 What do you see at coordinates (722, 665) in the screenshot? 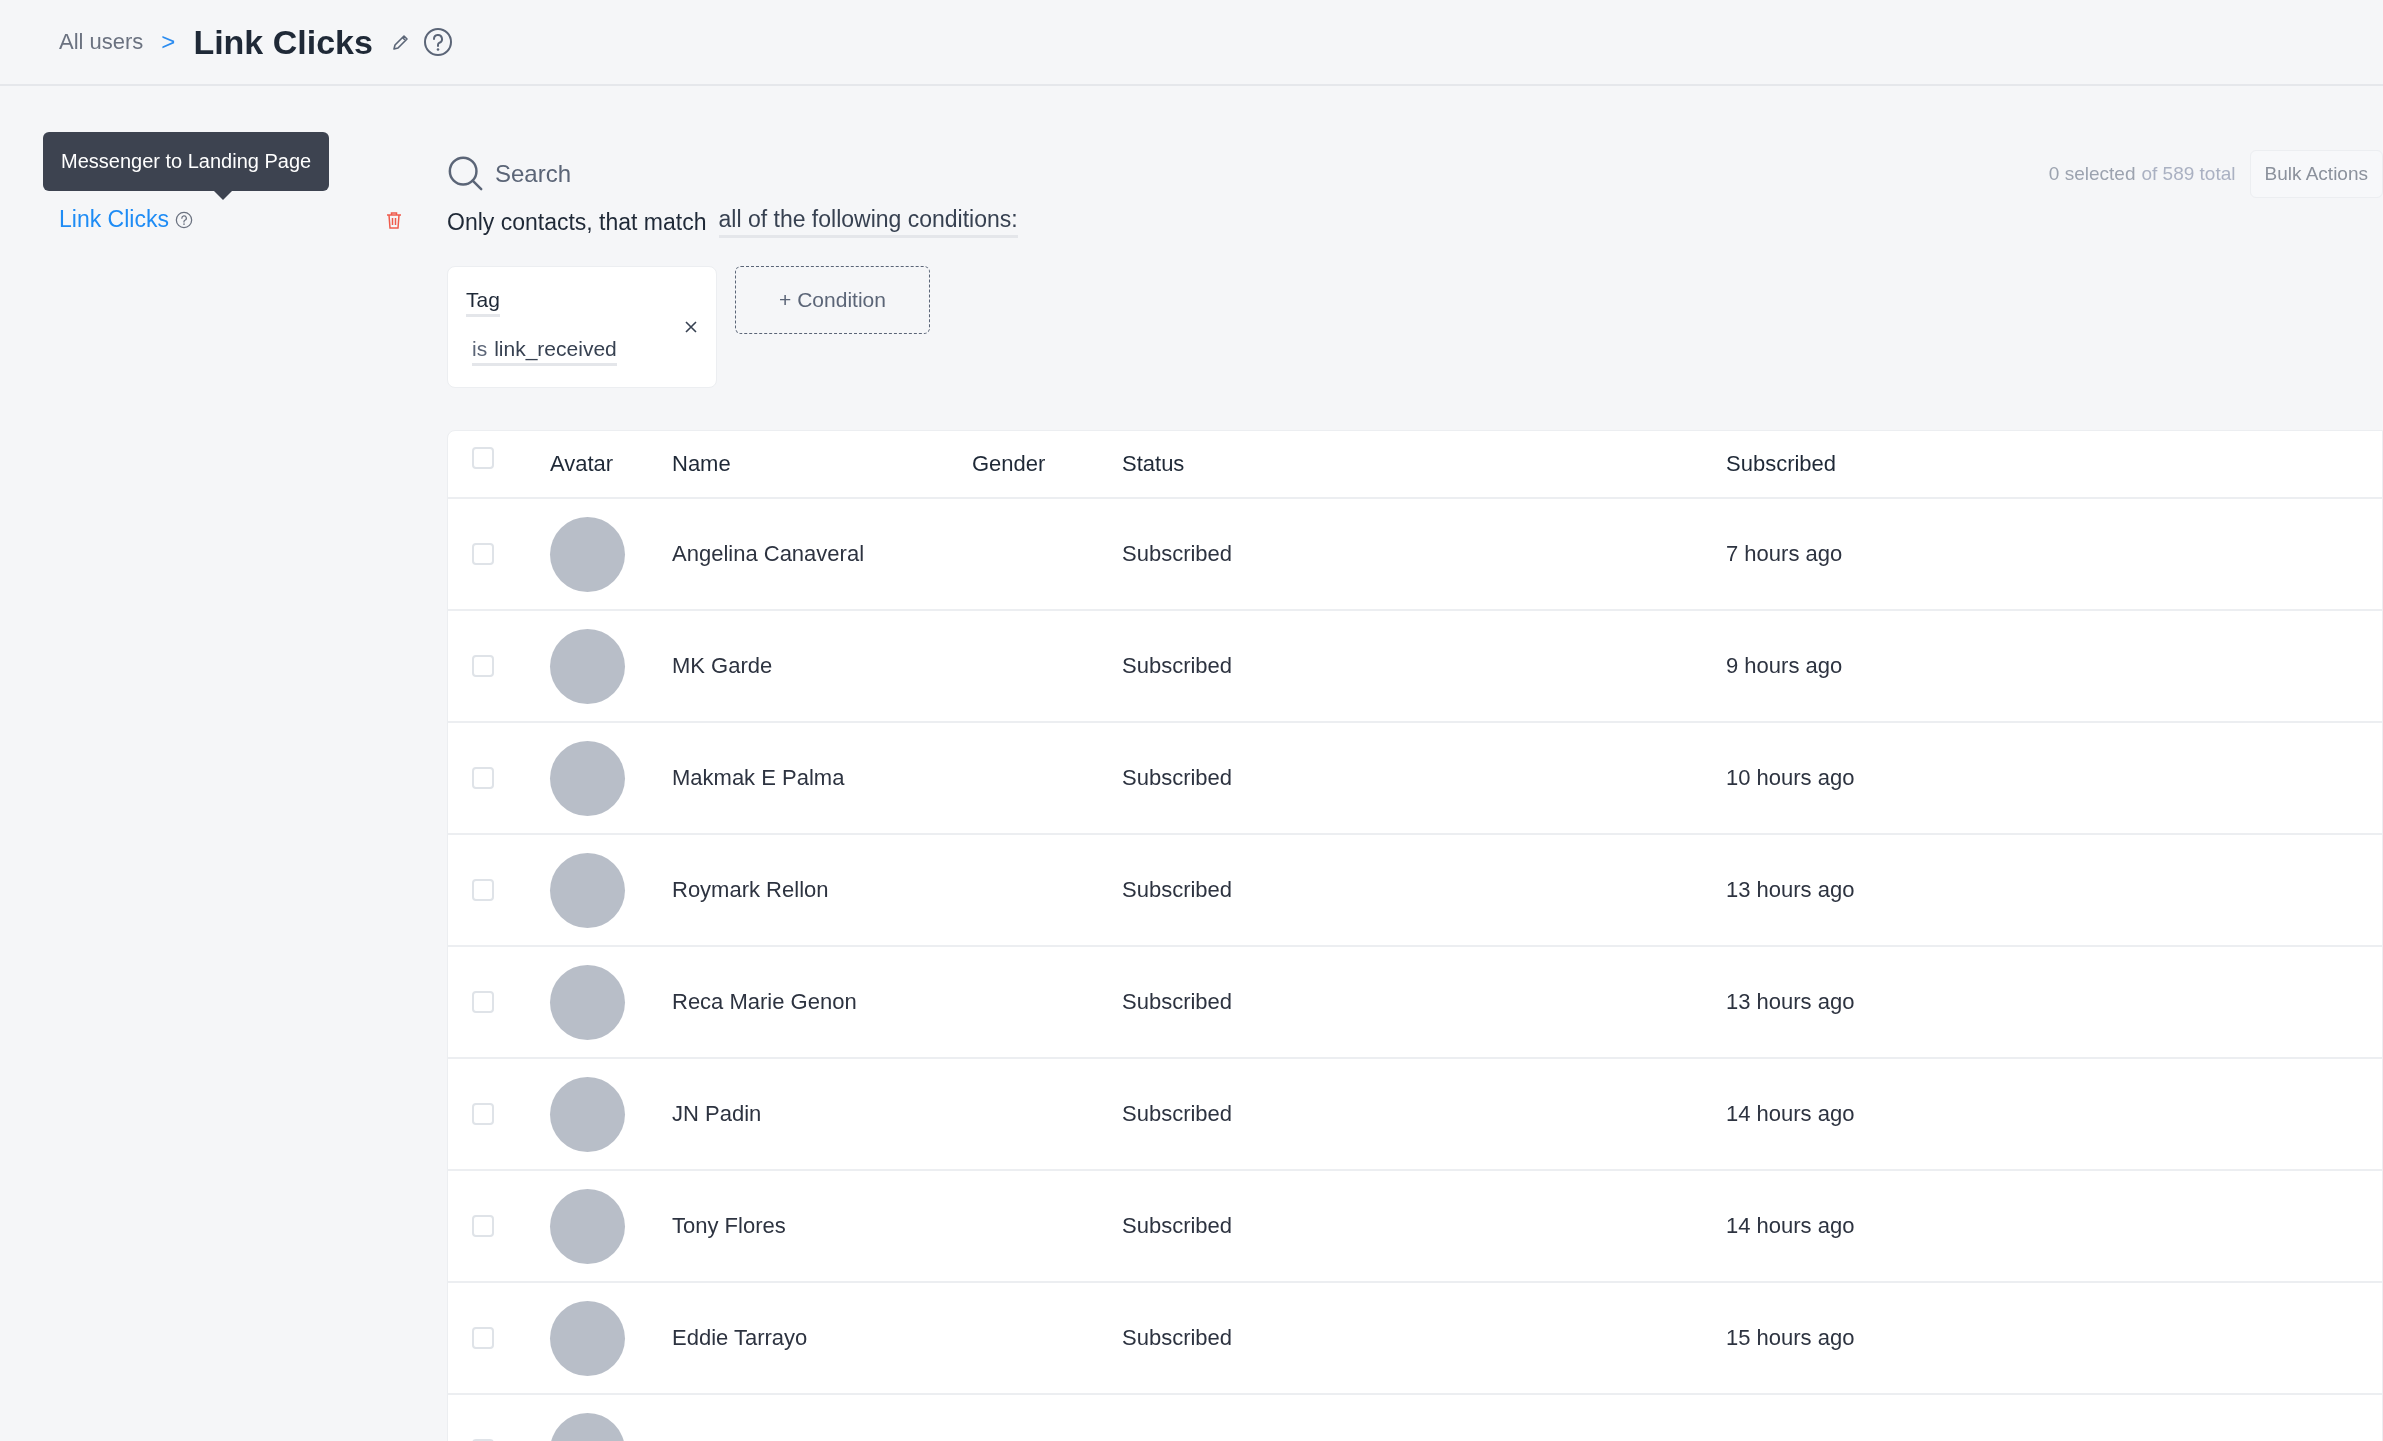
I see `contact-name: MK Garde` at bounding box center [722, 665].